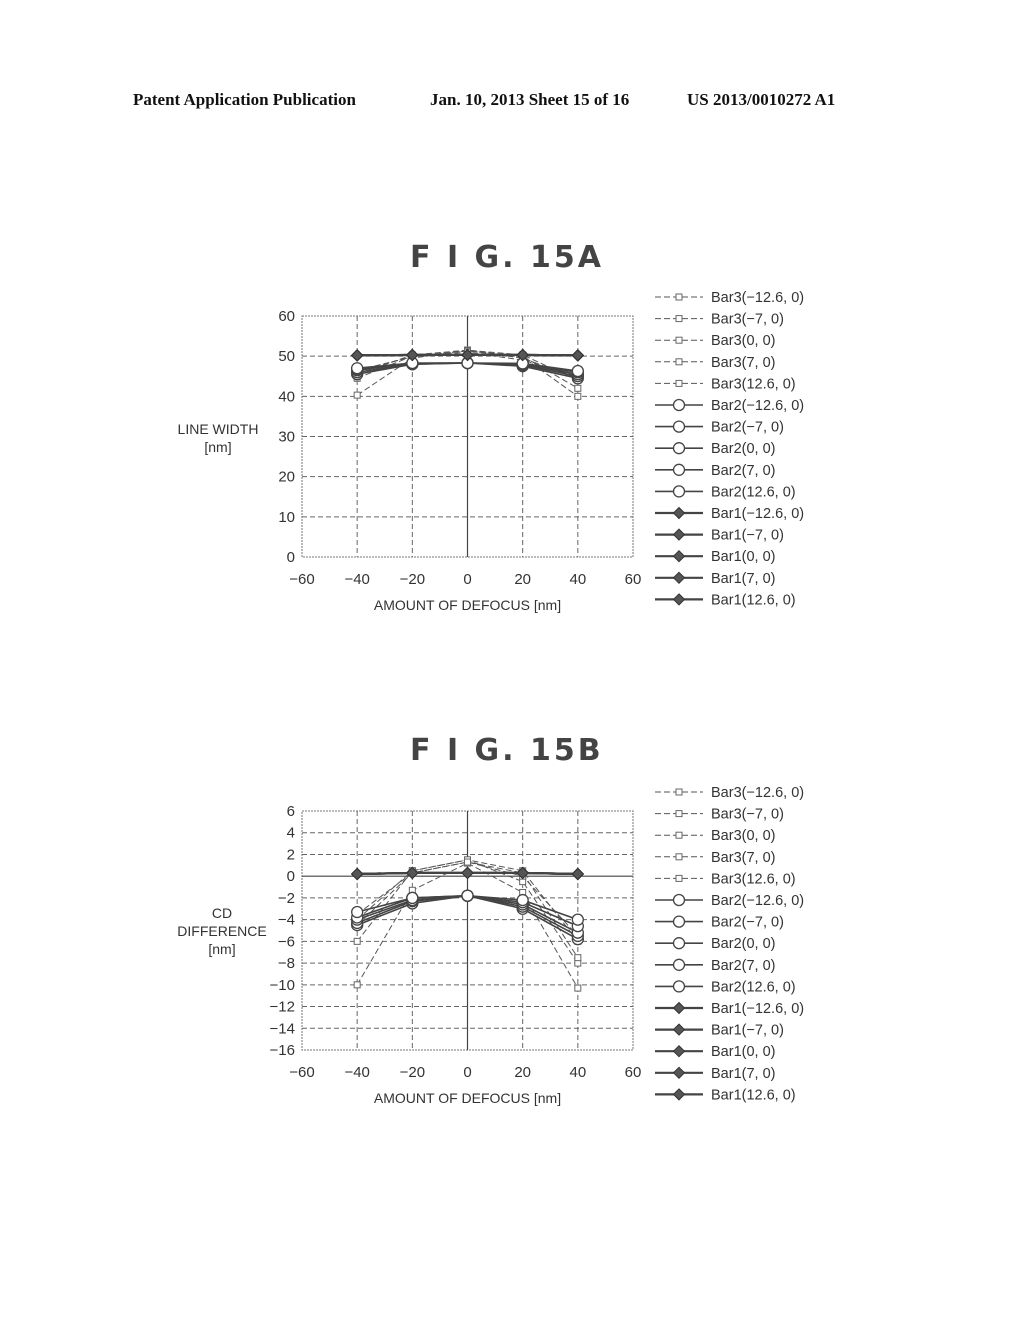 This screenshot has height=1320, width=1024. What do you see at coordinates (291, 833) in the screenshot?
I see `y-tick-label: 4` at bounding box center [291, 833].